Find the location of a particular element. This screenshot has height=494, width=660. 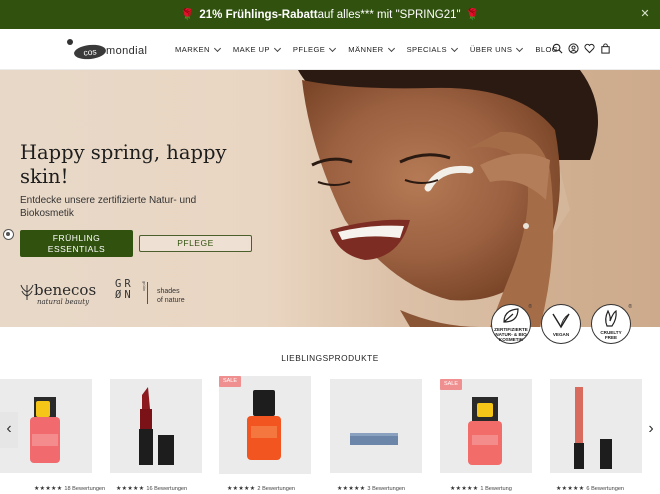

accessibility-icon is located at coordinates (8, 234).